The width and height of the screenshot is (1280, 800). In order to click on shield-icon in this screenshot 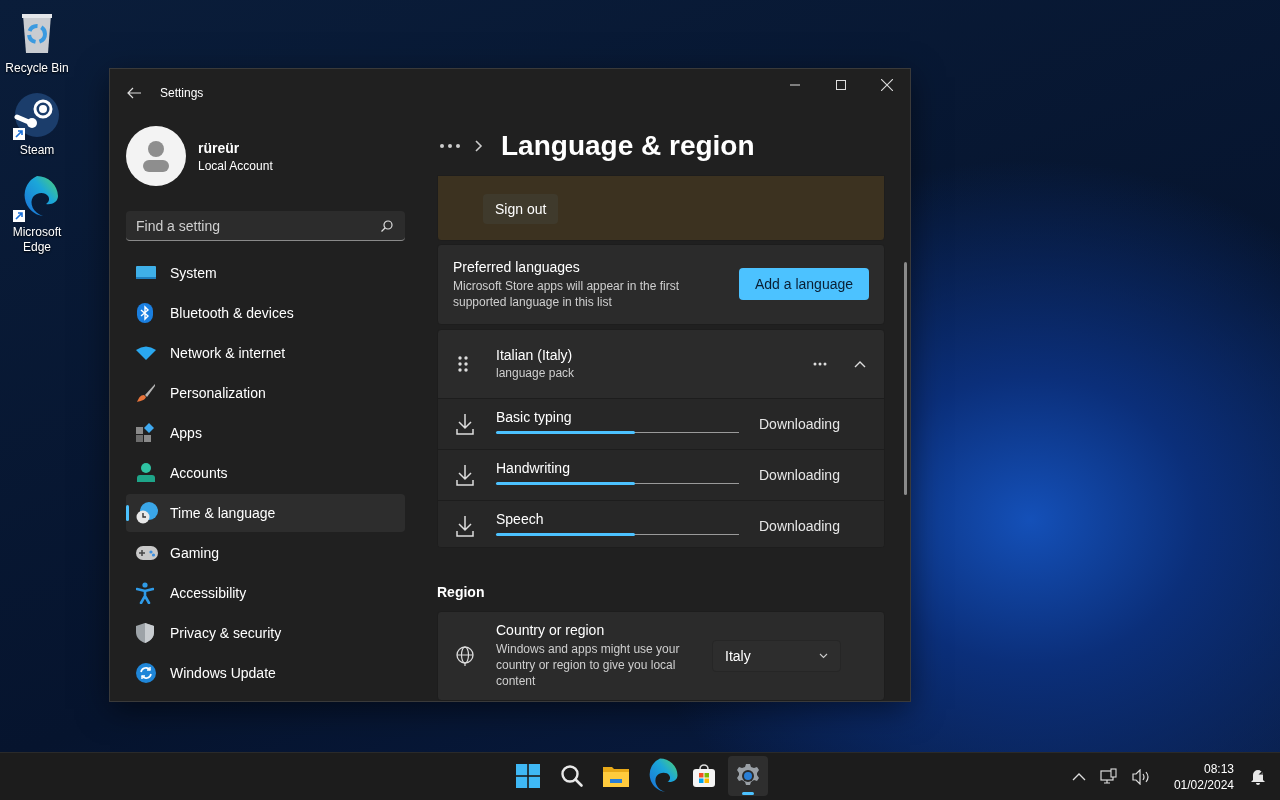, I will do `click(145, 633)`.